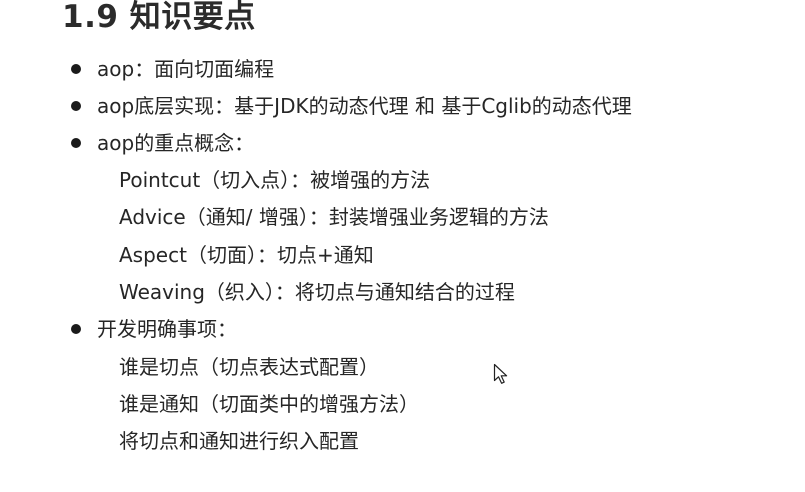 Image resolution: width=805 pixels, height=492 pixels. I want to click on bullet-item-aop-concepts: aop的重点概念：, so click(176, 143).